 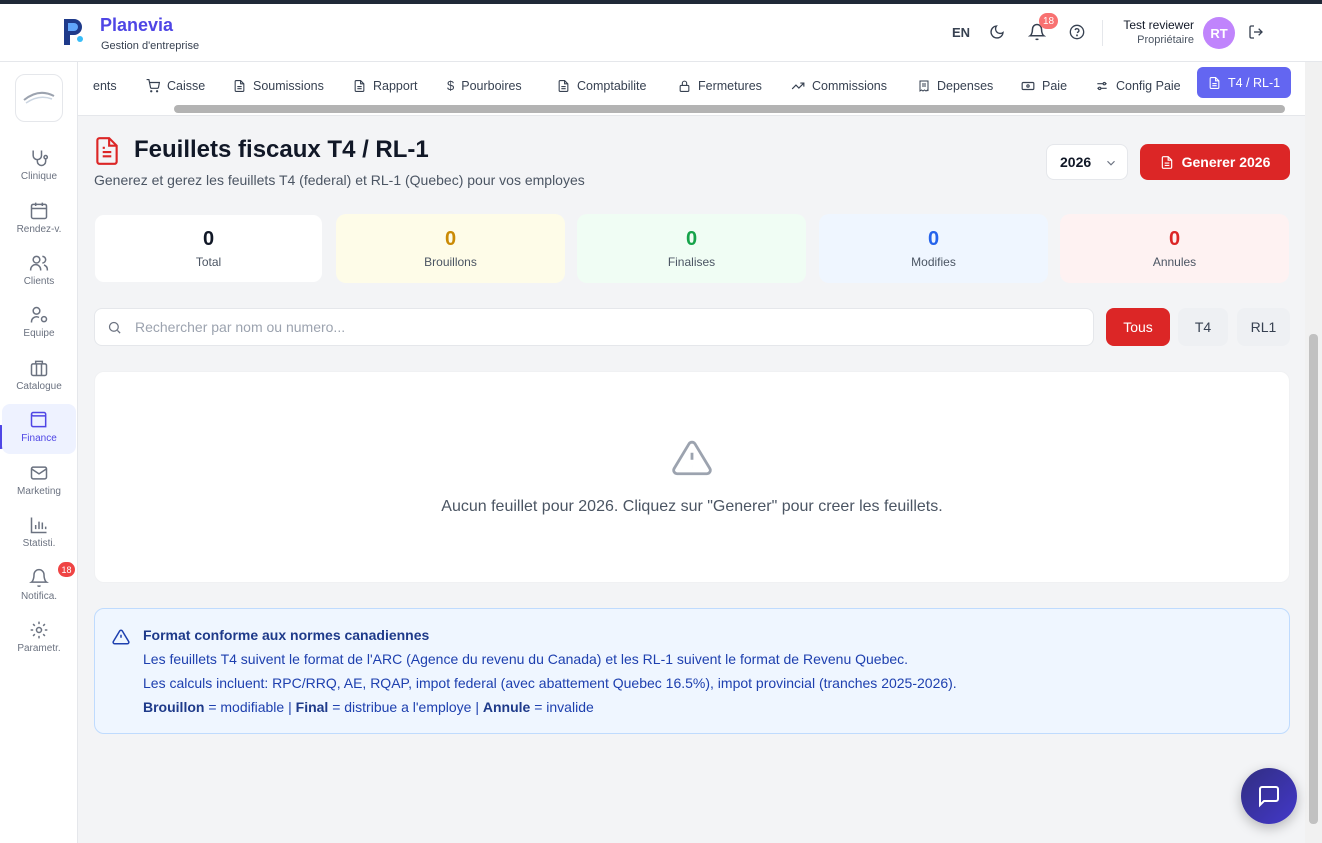 I want to click on logout-icon, so click(x=1256, y=32).